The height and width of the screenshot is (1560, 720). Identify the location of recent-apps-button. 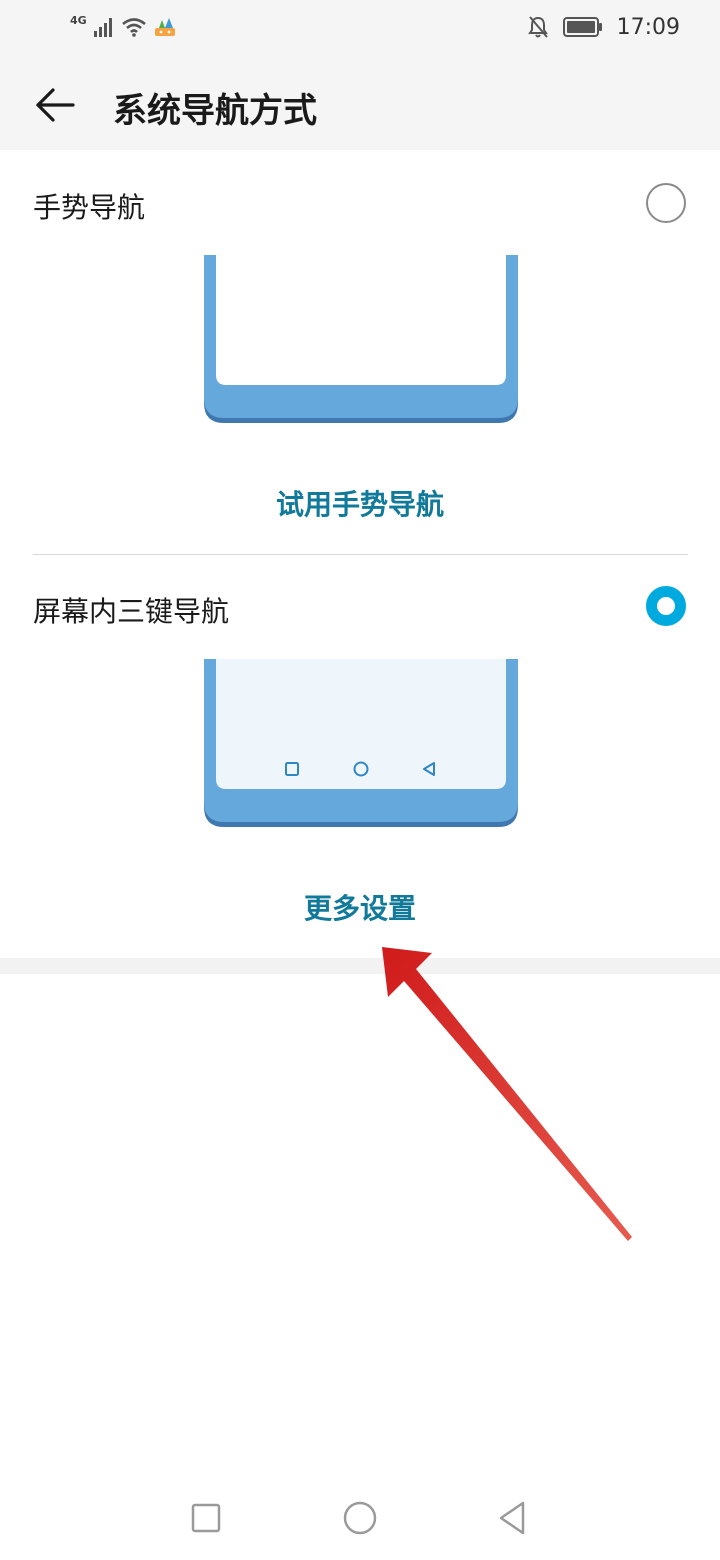
(206, 1518).